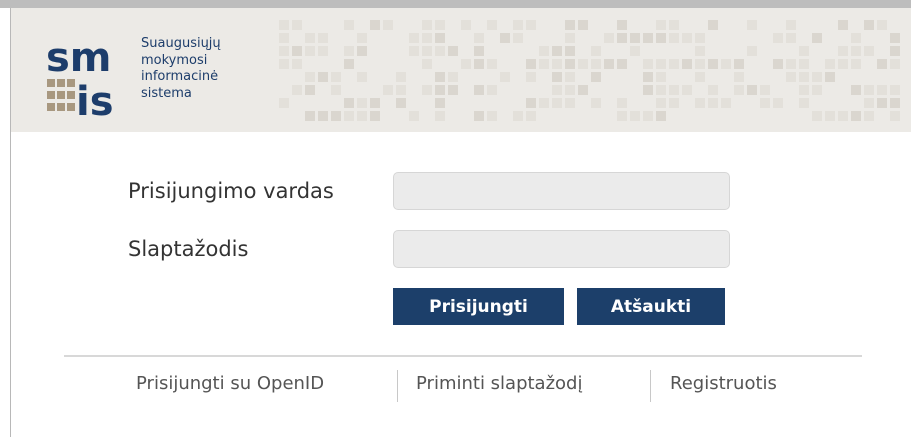 The image size is (911, 437). I want to click on openid-login-link: Prisijungti su OpenID, so click(230, 383).